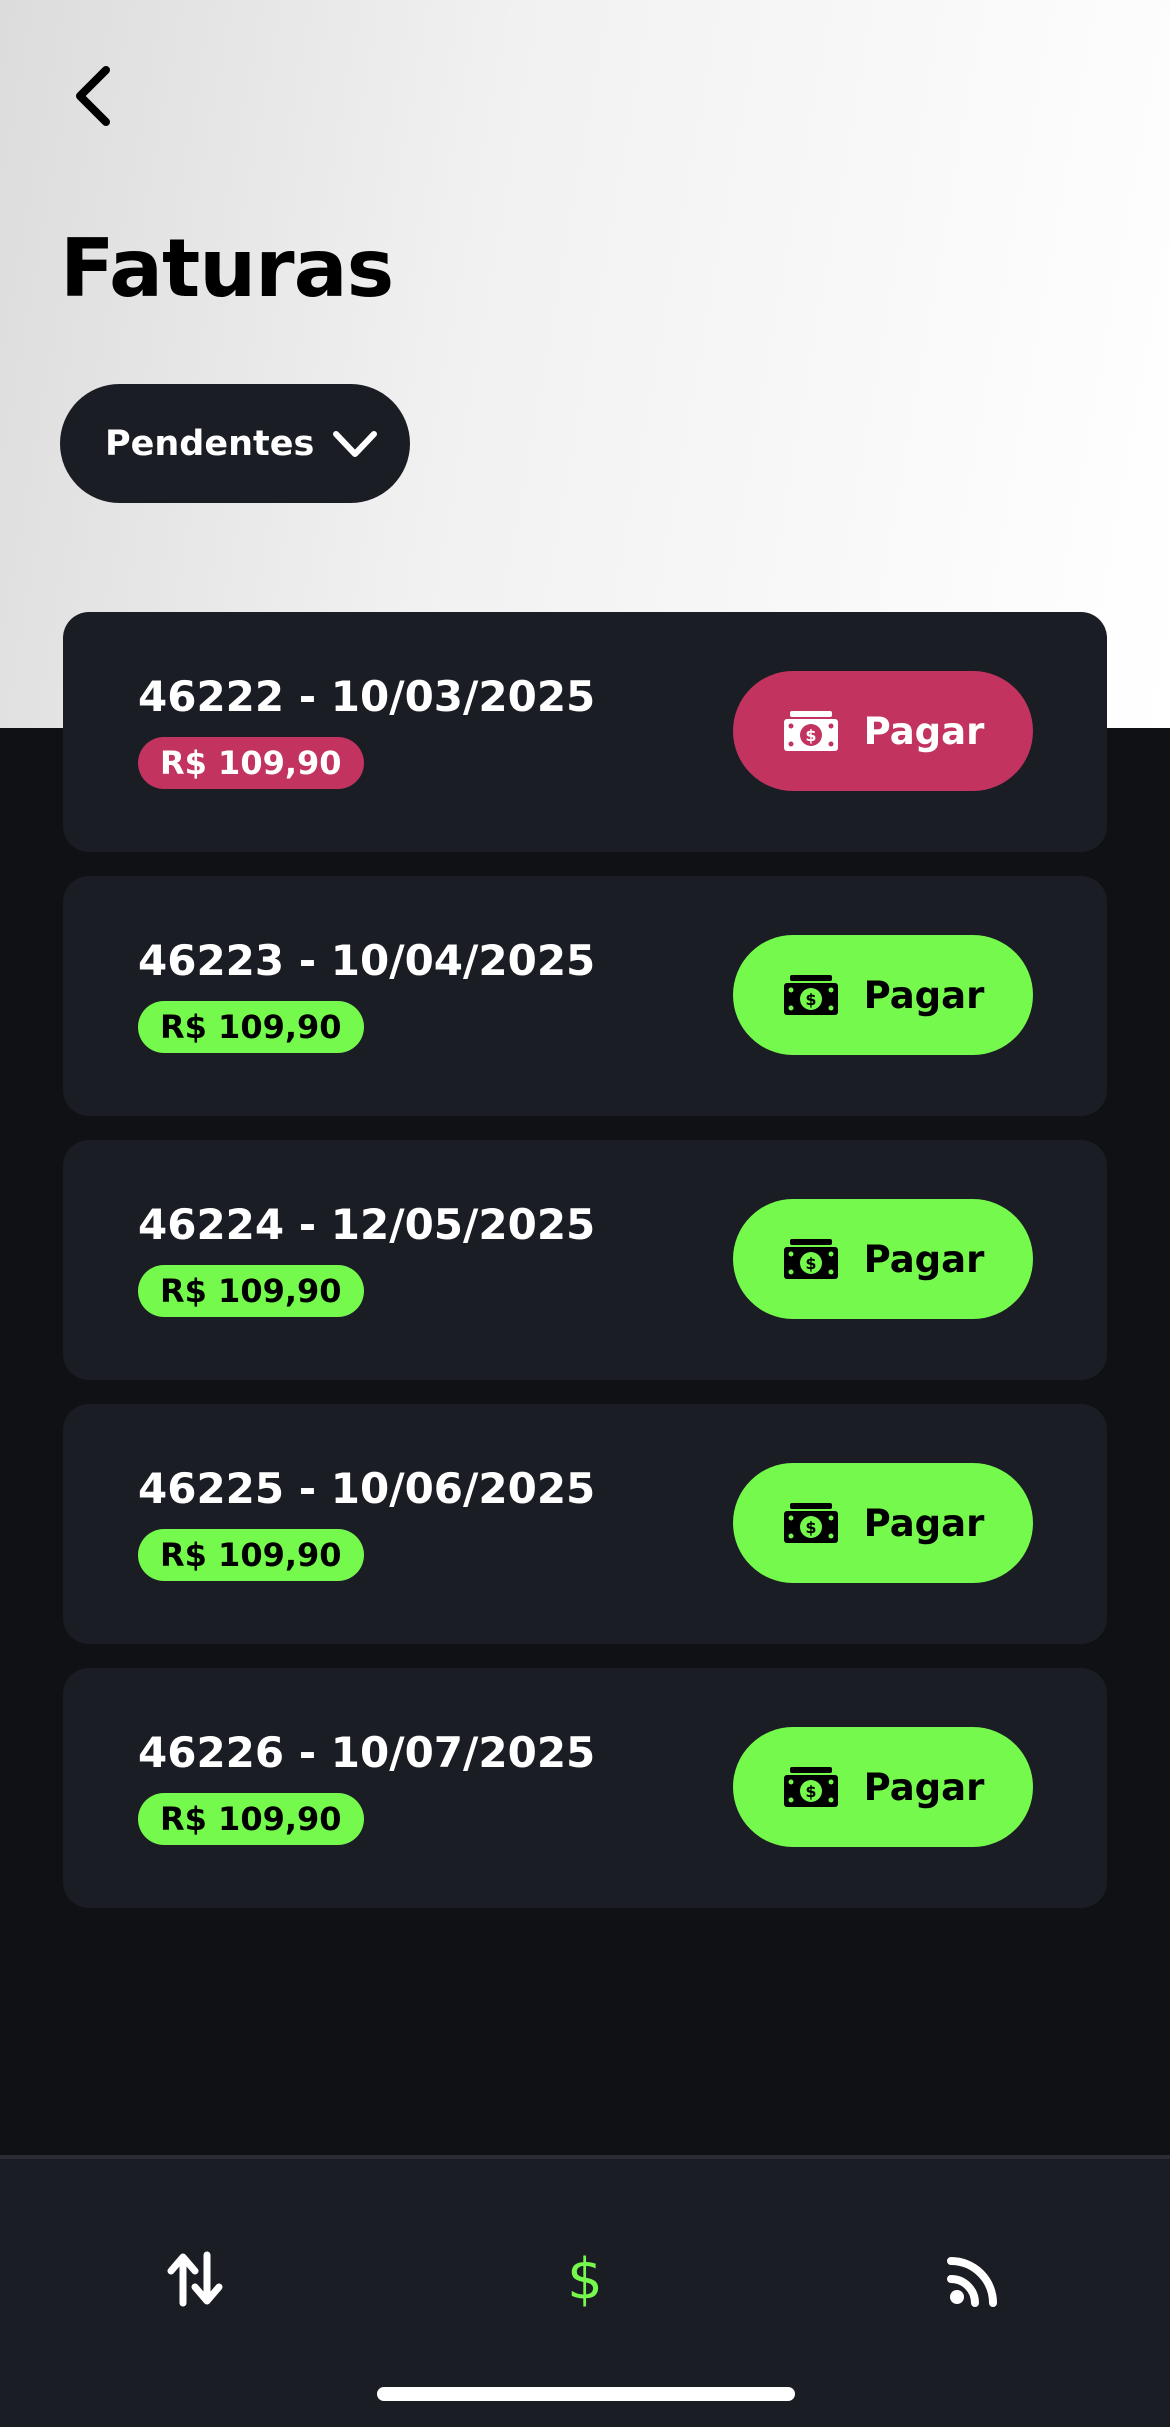 The image size is (1170, 2427). What do you see at coordinates (585, 996) in the screenshot?
I see `invoice-card: 46223 - 10/04/2025 R$ 109,90 $ Pagar` at bounding box center [585, 996].